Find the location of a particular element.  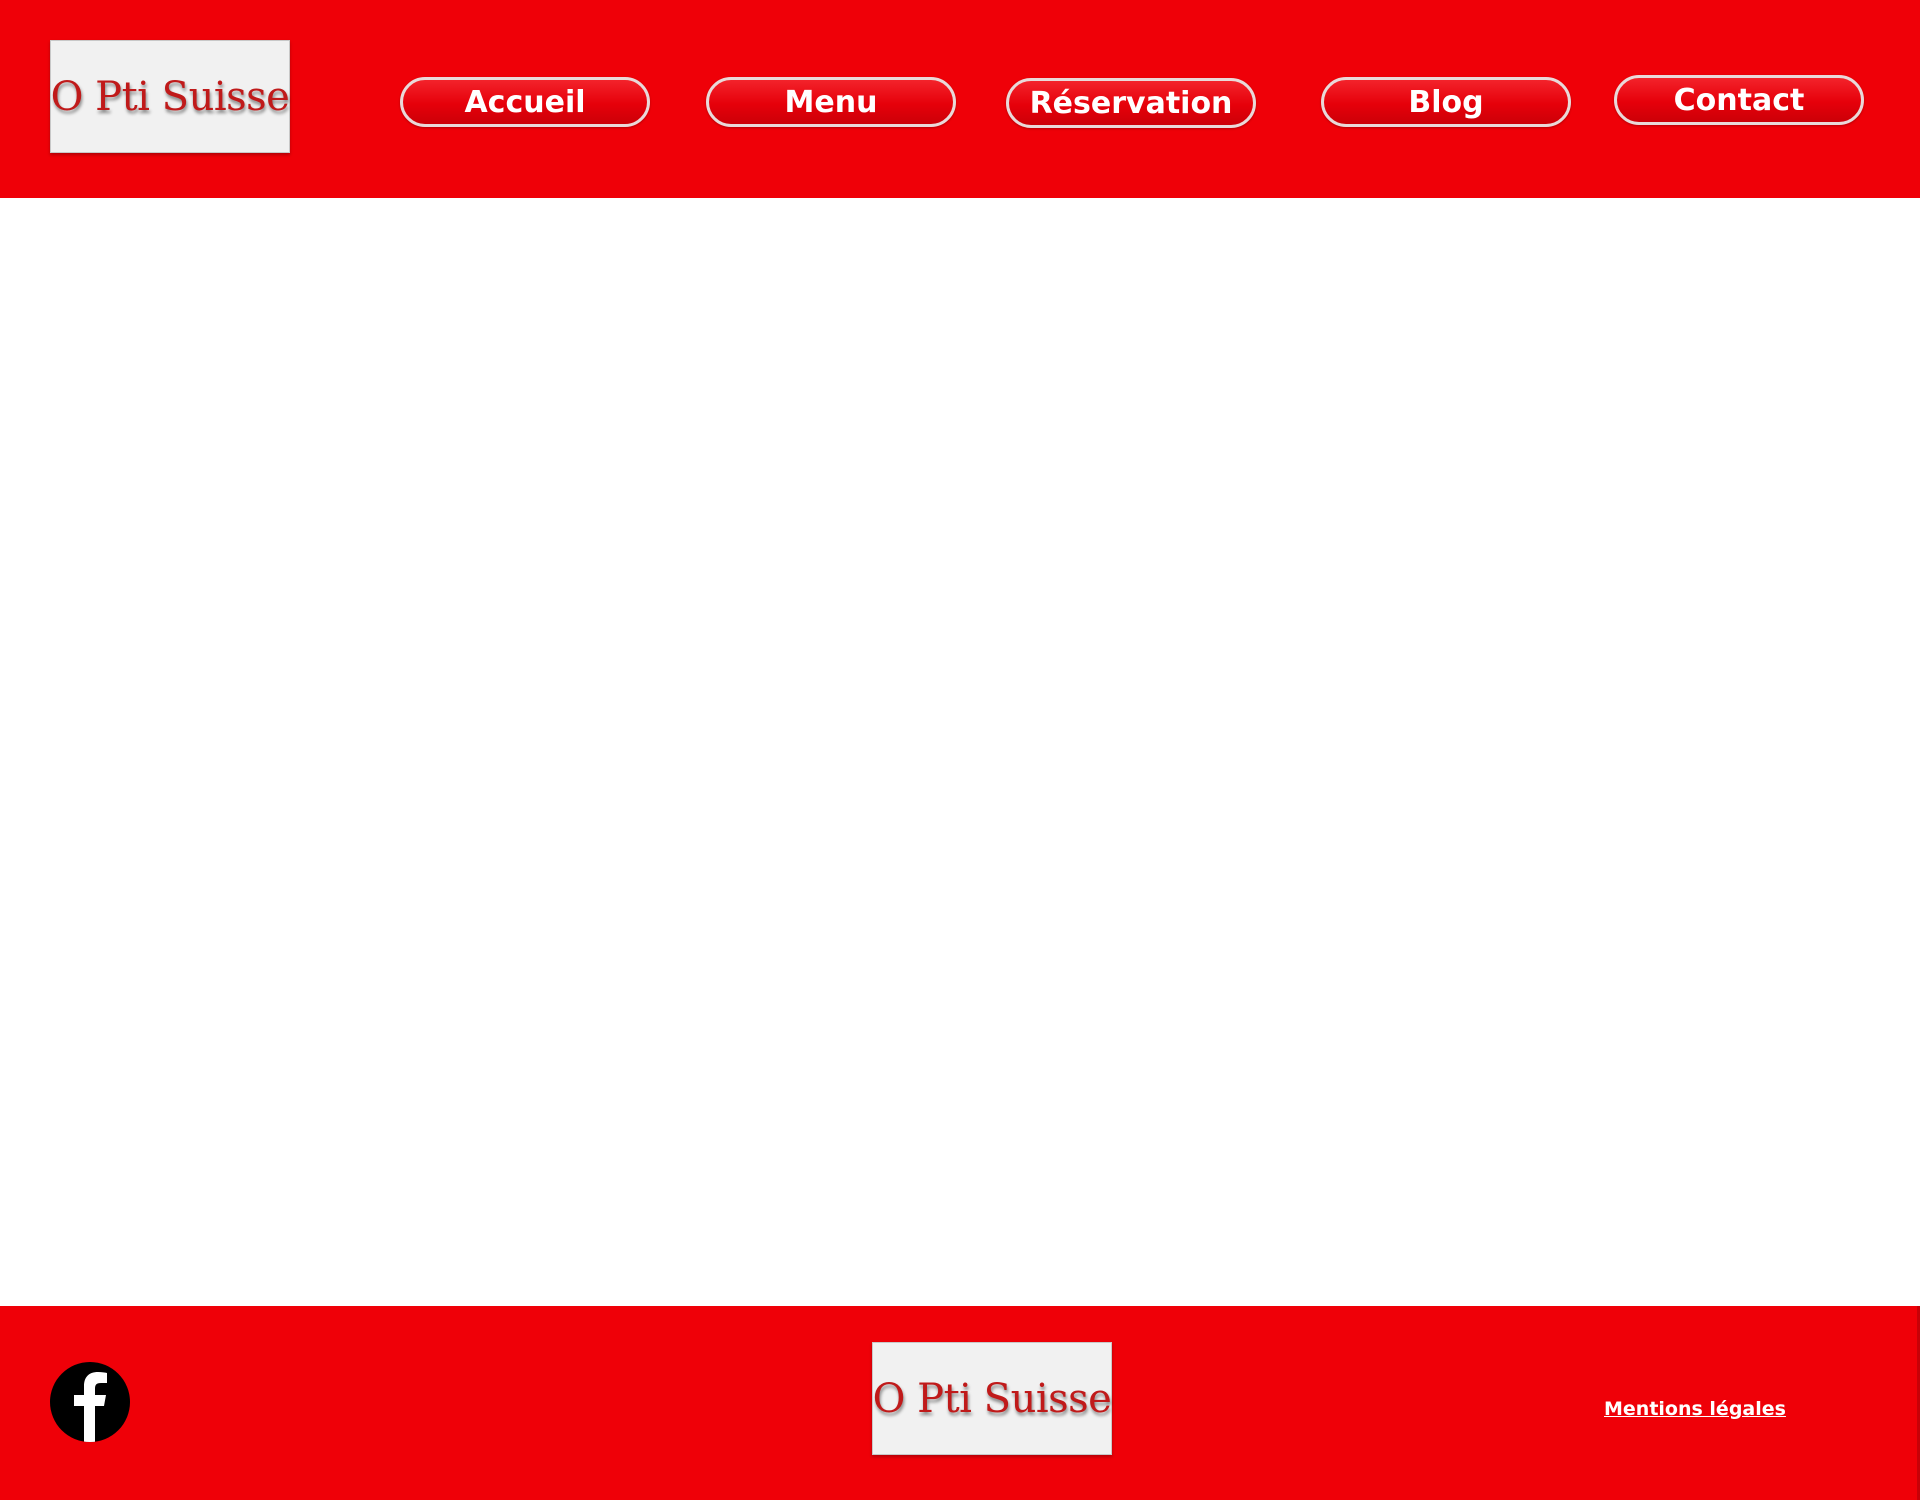

site-footer: O Pti Suisse Mentions légales is located at coordinates (960, 1403).